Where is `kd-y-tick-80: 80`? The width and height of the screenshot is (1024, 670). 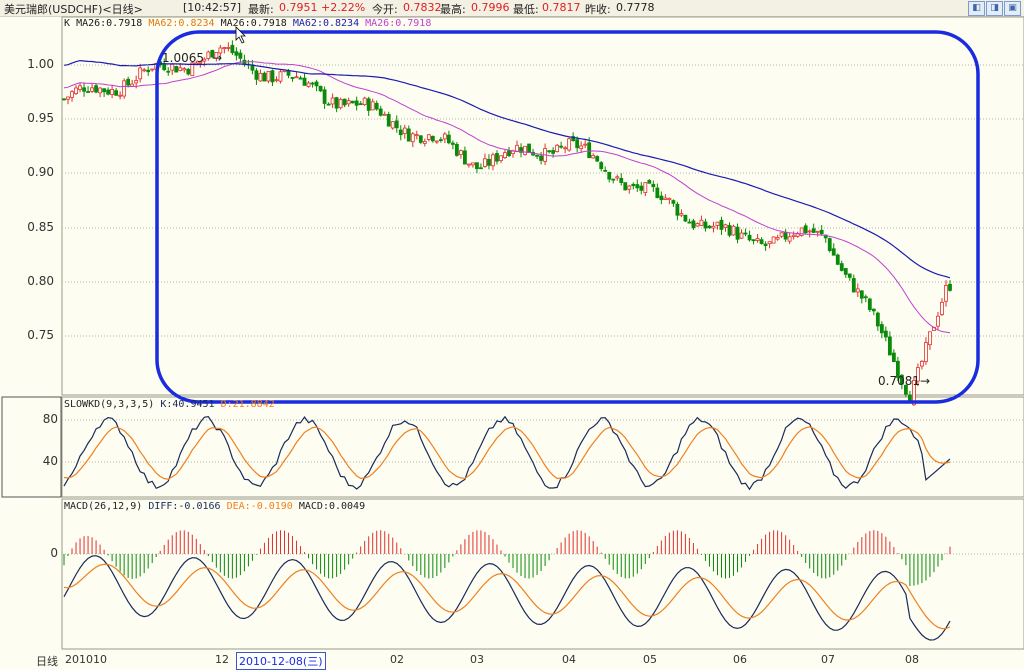
kd-y-tick-80: 80 is located at coordinates (50, 419).